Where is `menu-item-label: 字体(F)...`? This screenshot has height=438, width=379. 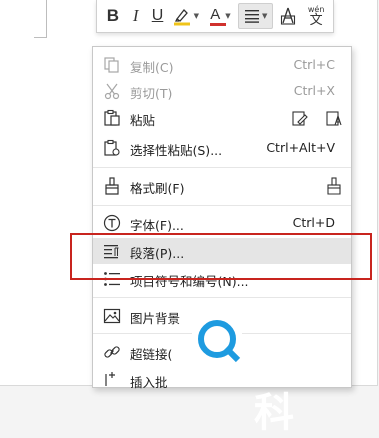 menu-item-label: 字体(F)... is located at coordinates (157, 225).